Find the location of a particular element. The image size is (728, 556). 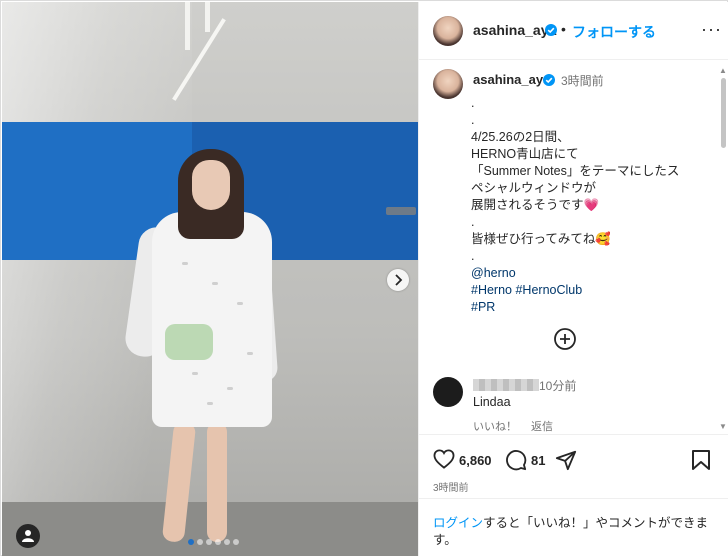

scrollbar: ▲ ▼ is located at coordinates (722, 249).